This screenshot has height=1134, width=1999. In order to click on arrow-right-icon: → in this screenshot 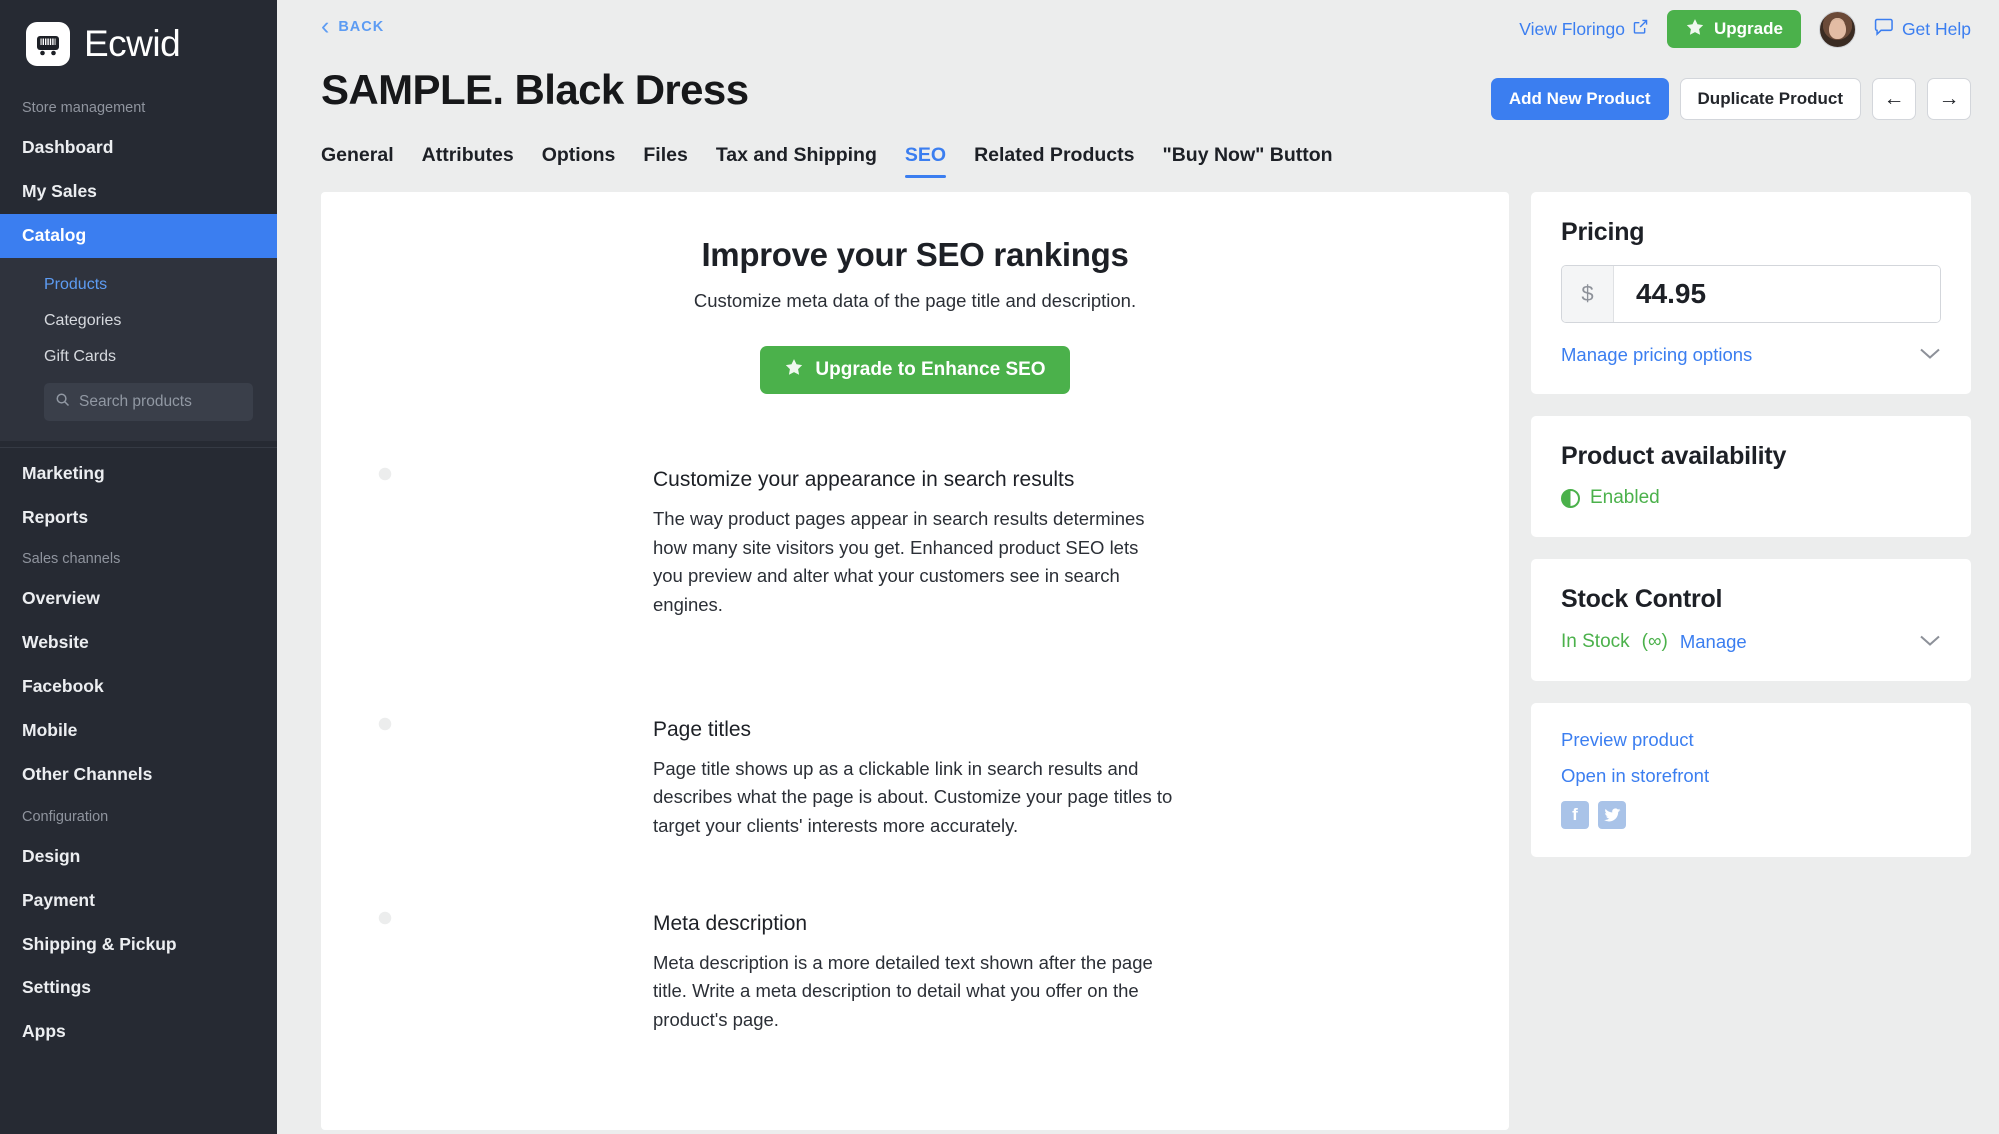, I will do `click(1949, 99)`.